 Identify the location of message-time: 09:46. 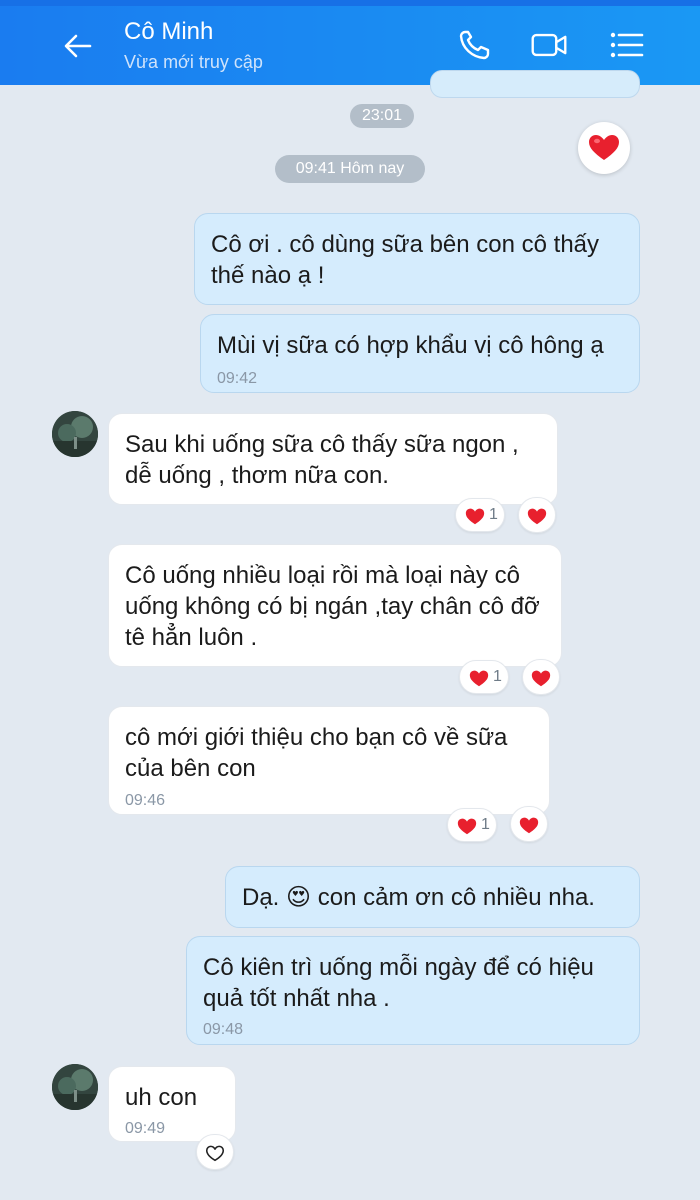
(145, 800).